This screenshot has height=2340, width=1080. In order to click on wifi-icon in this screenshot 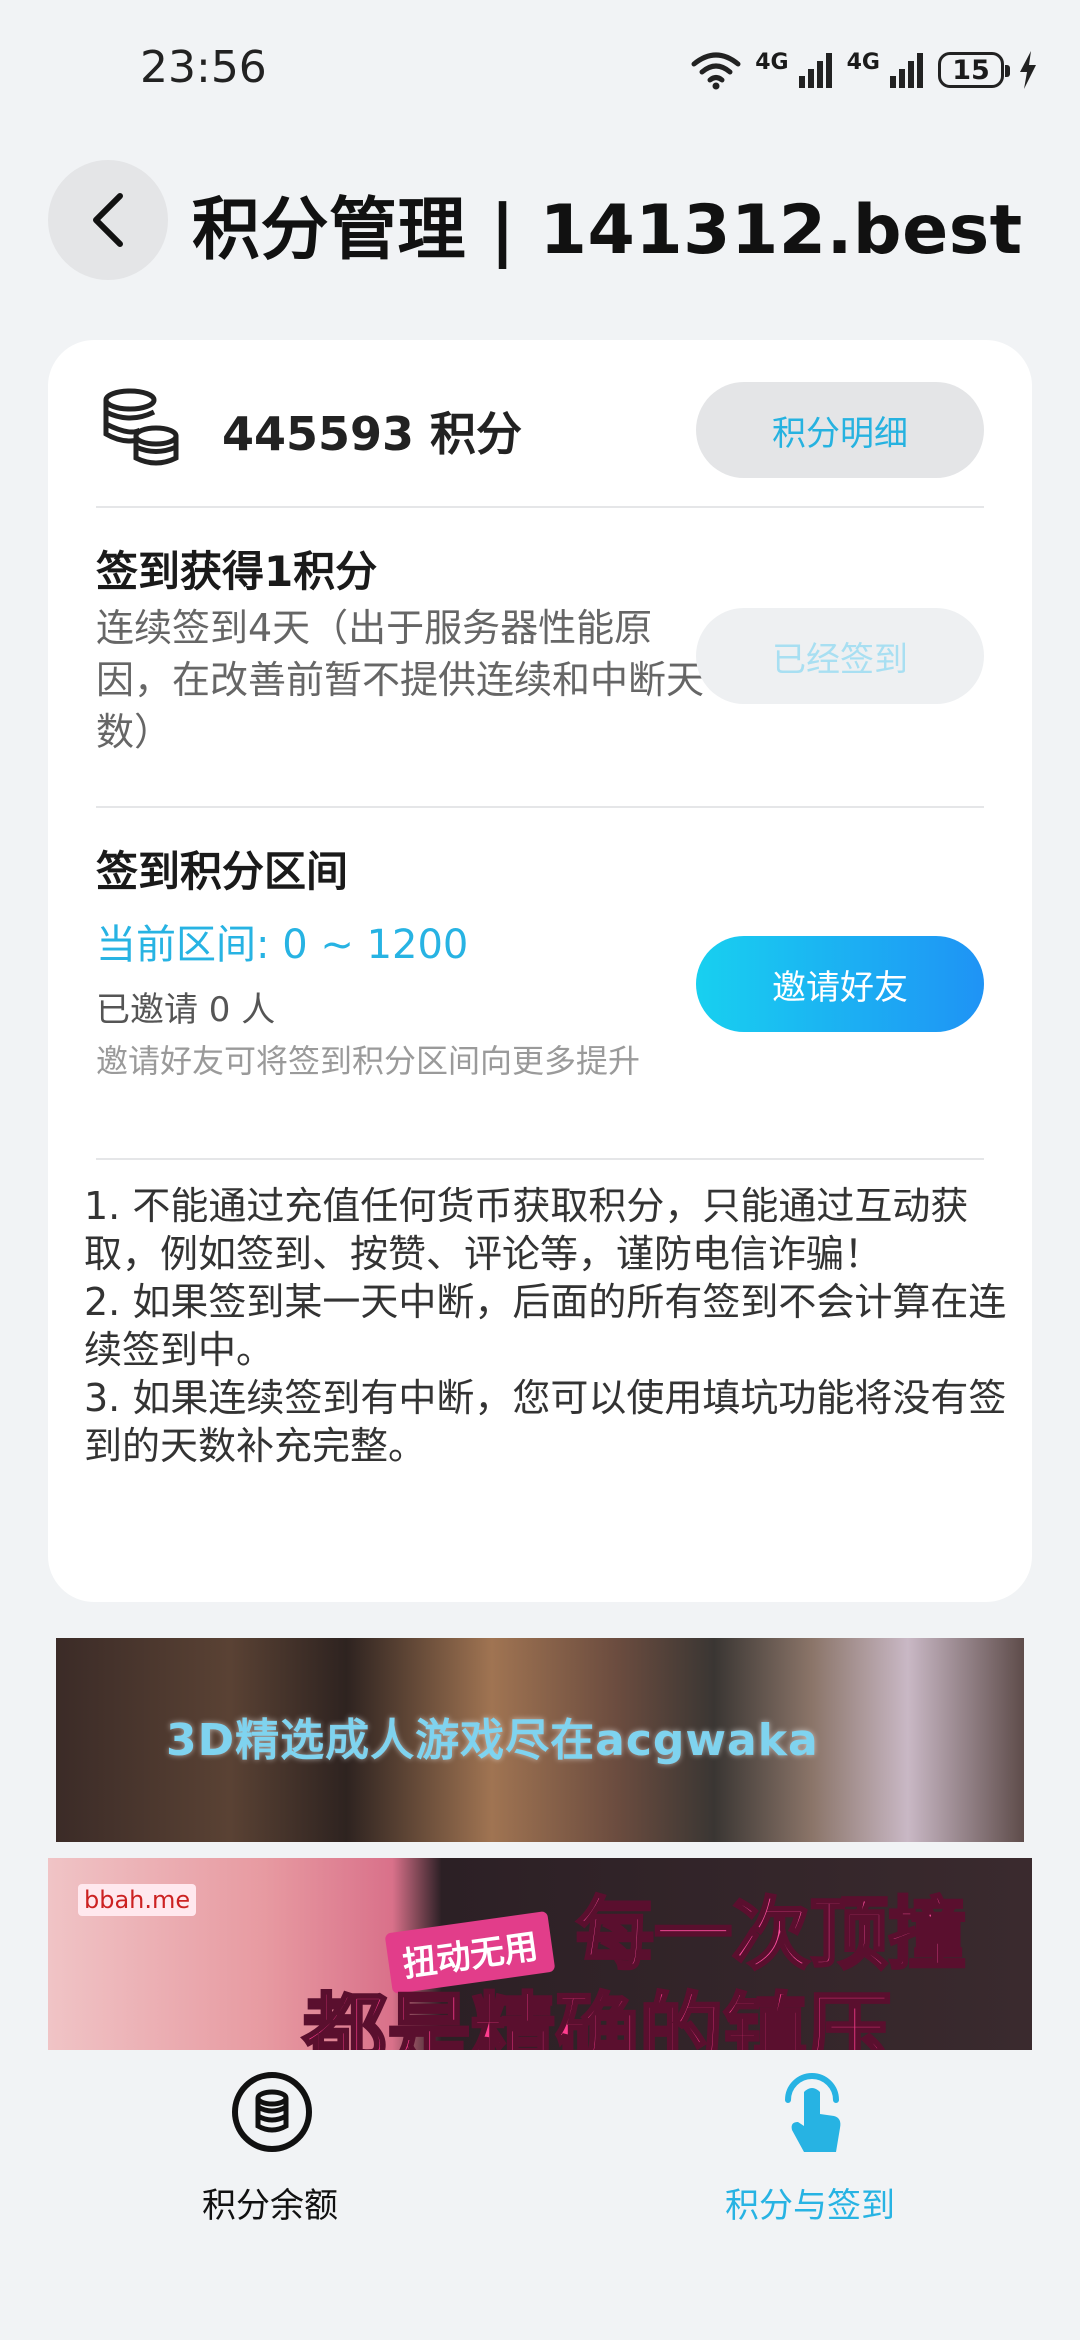, I will do `click(716, 71)`.